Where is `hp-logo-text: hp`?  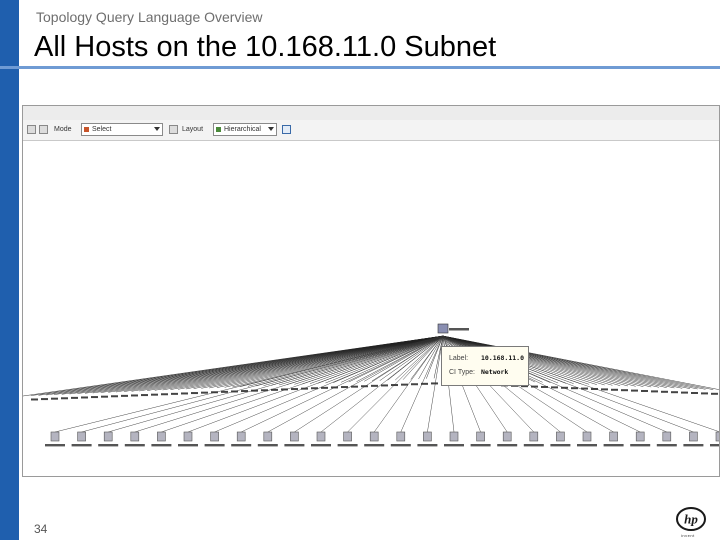 hp-logo-text: hp is located at coordinates (691, 519).